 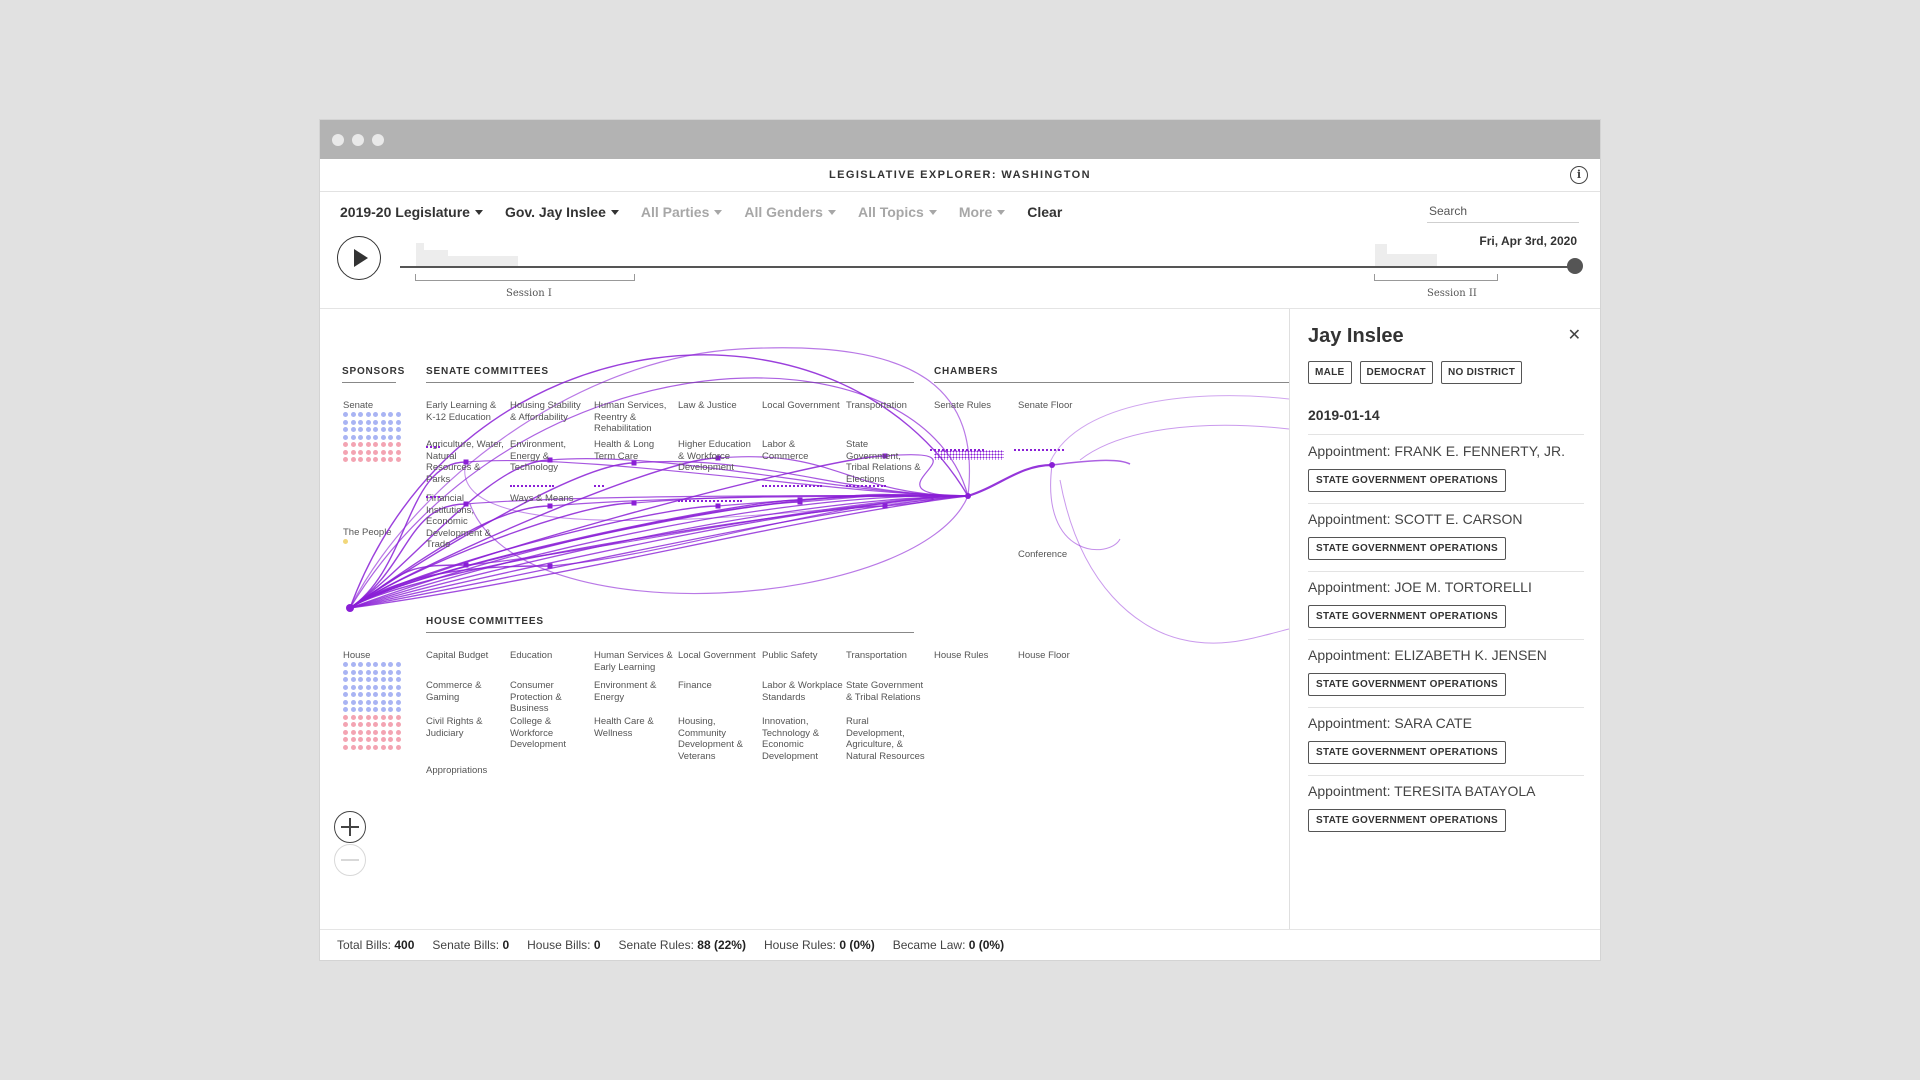 I want to click on filter-sponsor: Gov. Jay Inslee, so click(x=562, y=212).